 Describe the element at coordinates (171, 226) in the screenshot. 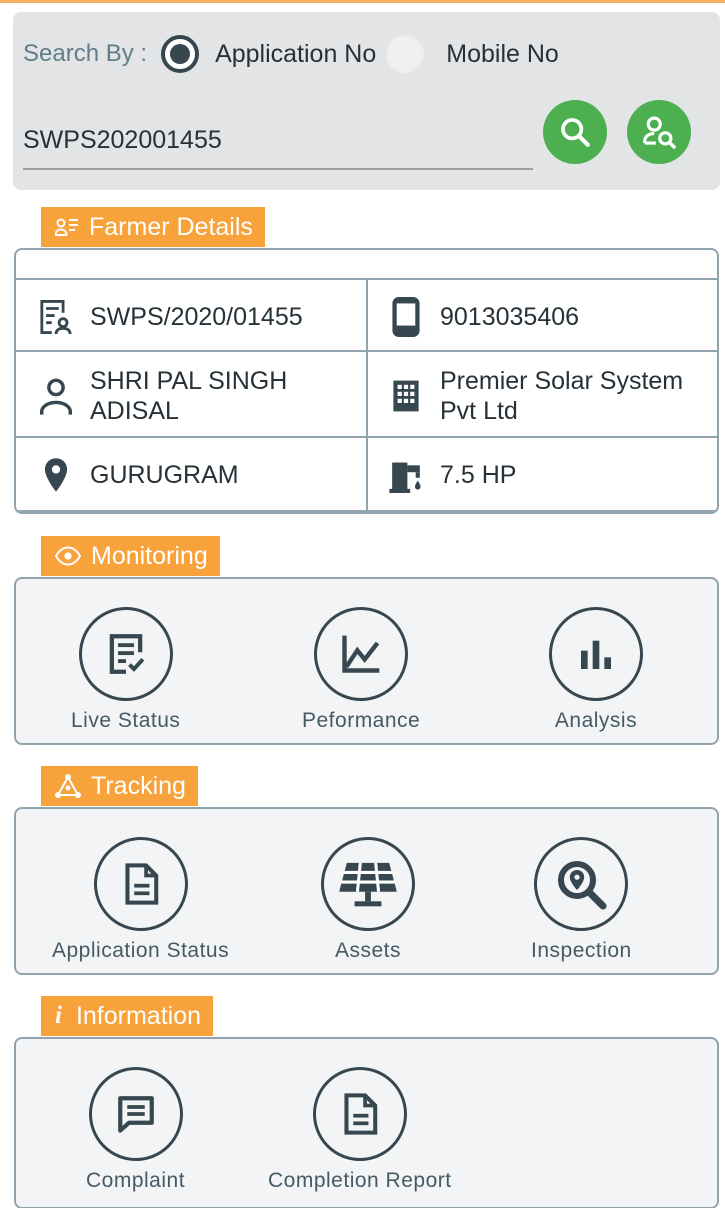

I see `farmer-details-title: Farmer Details` at that location.